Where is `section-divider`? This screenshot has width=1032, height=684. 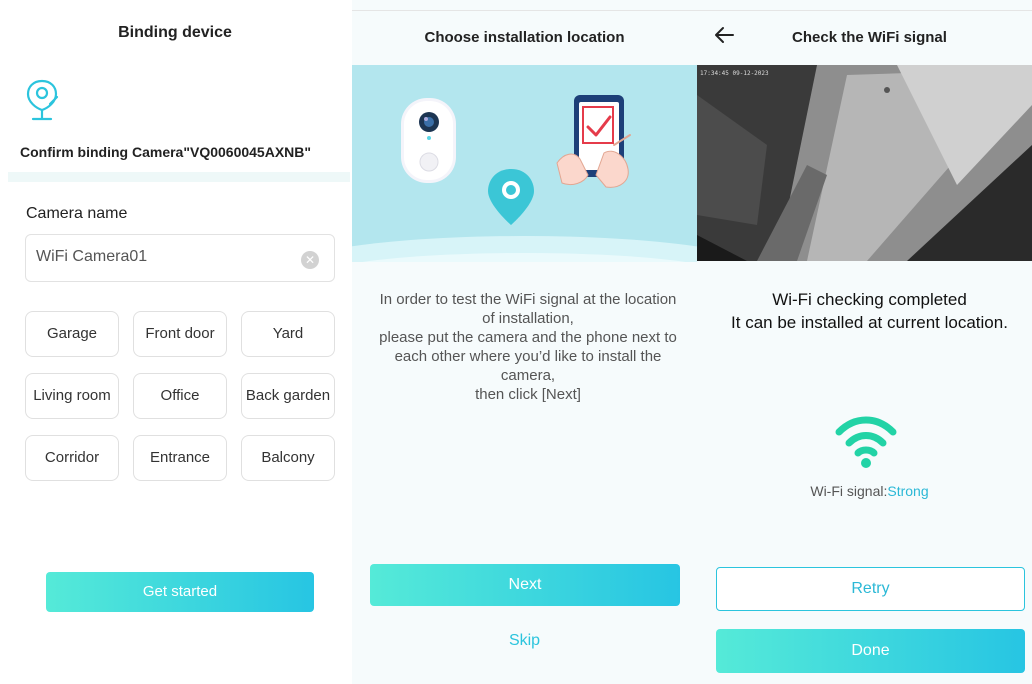
section-divider is located at coordinates (179, 177).